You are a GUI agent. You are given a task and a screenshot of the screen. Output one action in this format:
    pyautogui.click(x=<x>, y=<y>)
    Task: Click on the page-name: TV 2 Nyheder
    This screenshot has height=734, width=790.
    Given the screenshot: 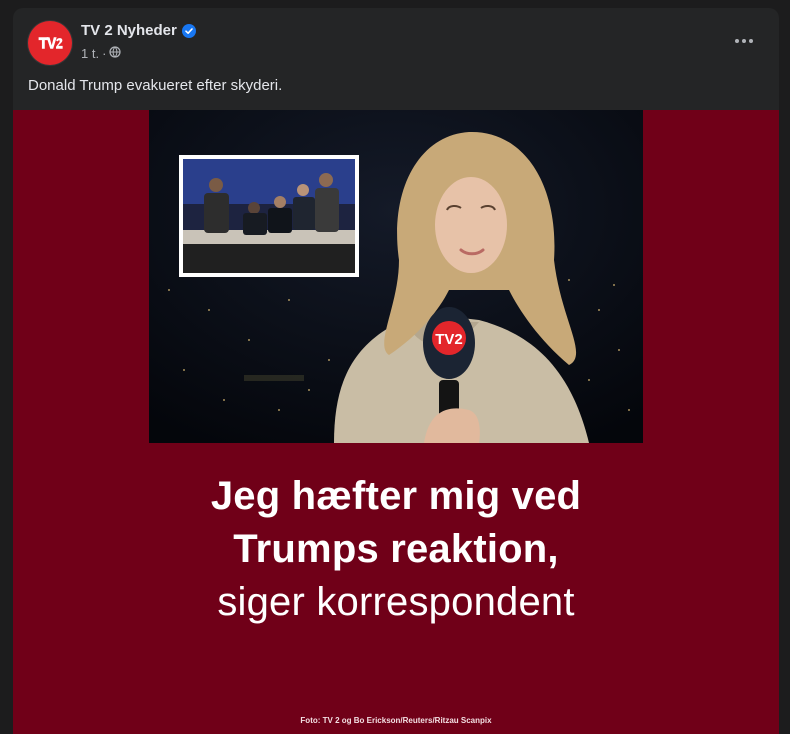 What is the action you would take?
    pyautogui.click(x=138, y=30)
    